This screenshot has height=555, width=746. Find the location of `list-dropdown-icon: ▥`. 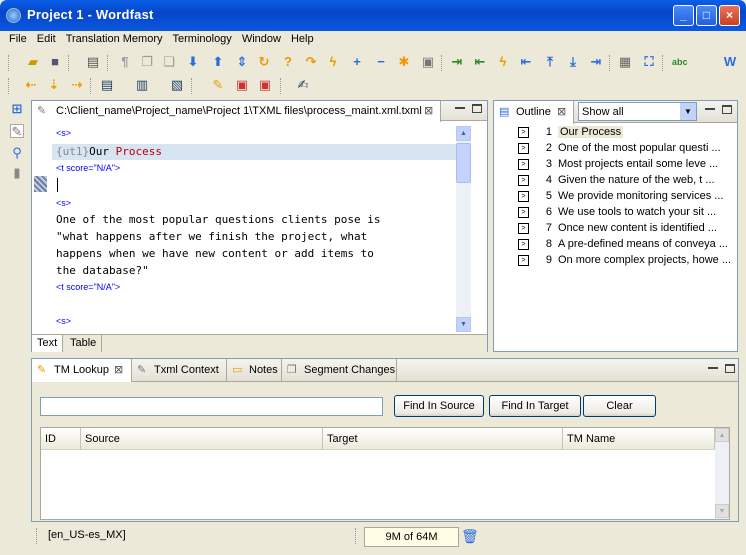

list-dropdown-icon: ▥ is located at coordinates (142, 85).